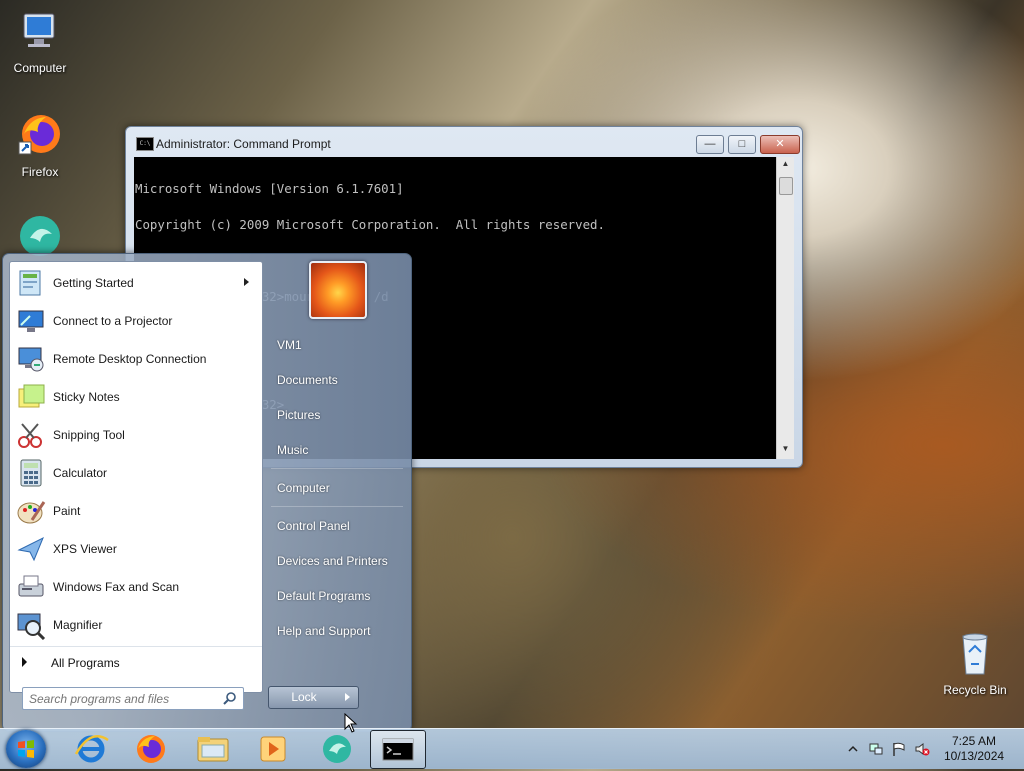  What do you see at coordinates (31, 626) in the screenshot?
I see `magnifier-icon` at bounding box center [31, 626].